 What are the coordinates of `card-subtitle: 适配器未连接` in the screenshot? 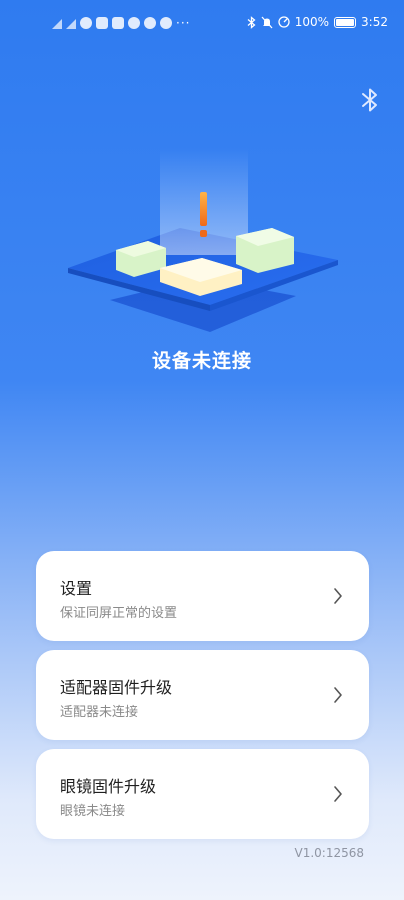 It's located at (99, 712).